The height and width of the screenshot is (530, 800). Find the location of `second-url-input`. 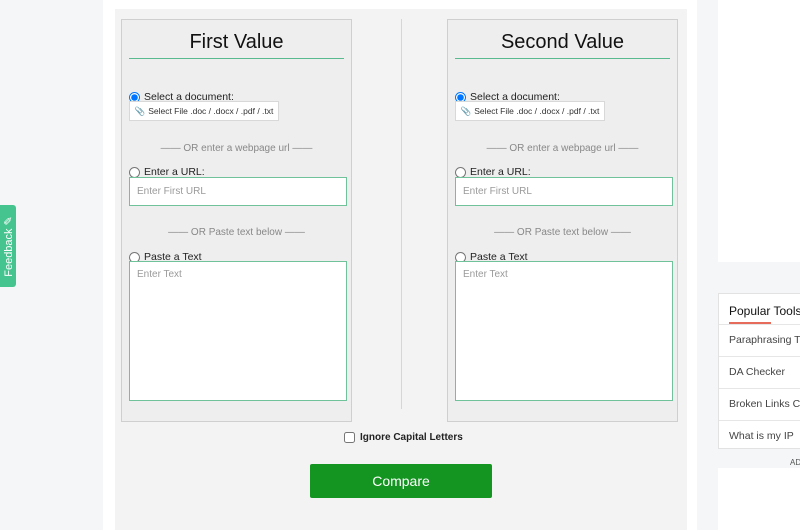

second-url-input is located at coordinates (564, 191).